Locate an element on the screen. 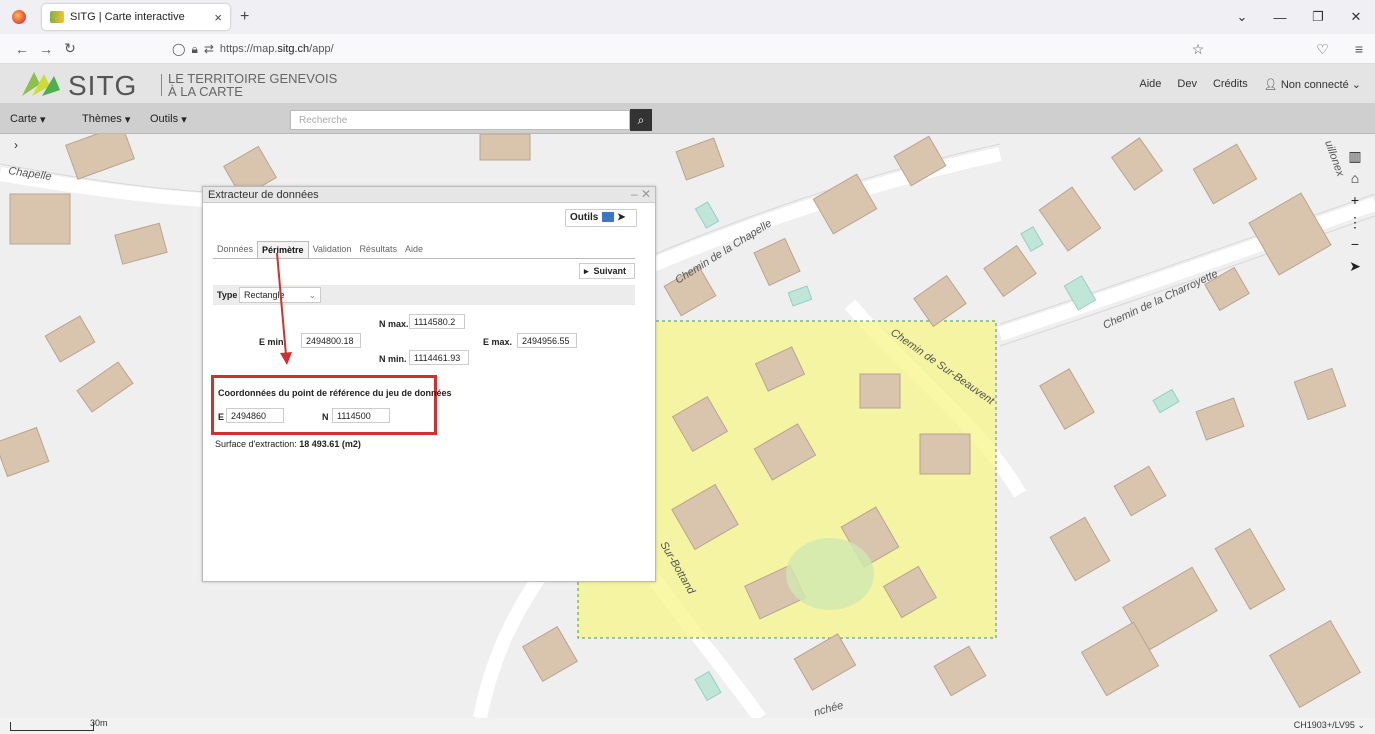 This screenshot has width=1375, height=734. type-row: Type Rectangle ⌄ is located at coordinates (424, 295).